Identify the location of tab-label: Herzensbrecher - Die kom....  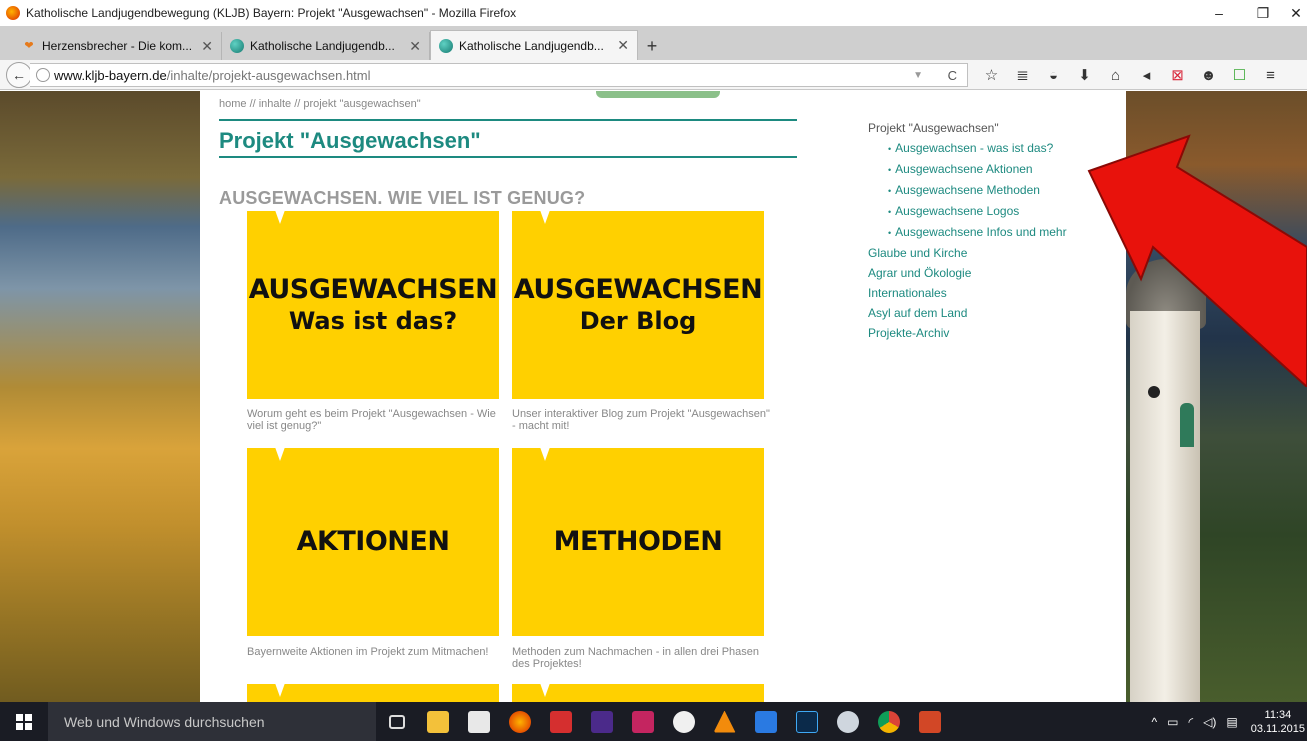
(117, 46).